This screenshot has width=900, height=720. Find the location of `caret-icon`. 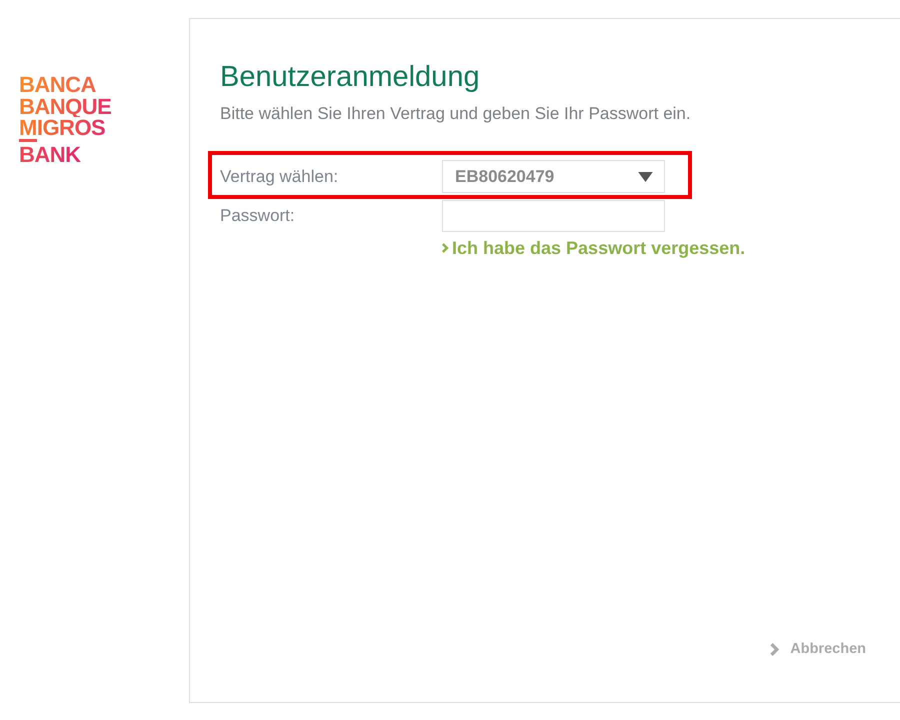

caret-icon is located at coordinates (645, 177).